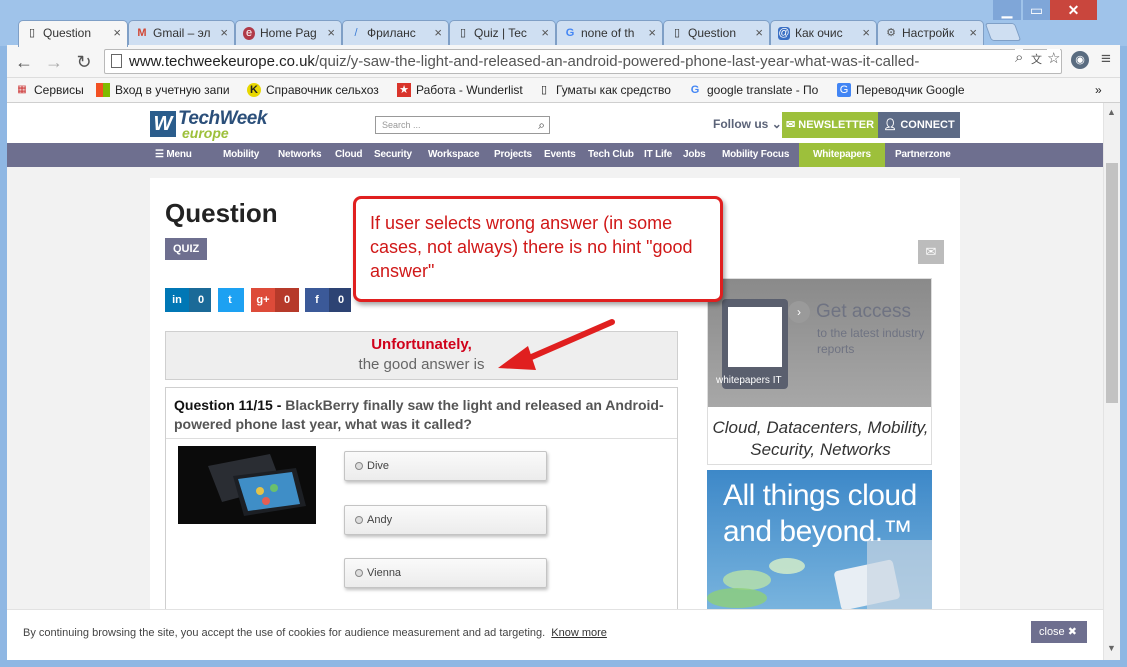 The width and height of the screenshot is (1127, 667). Describe the element at coordinates (24, 62) in the screenshot. I see `back-button: ←` at that location.